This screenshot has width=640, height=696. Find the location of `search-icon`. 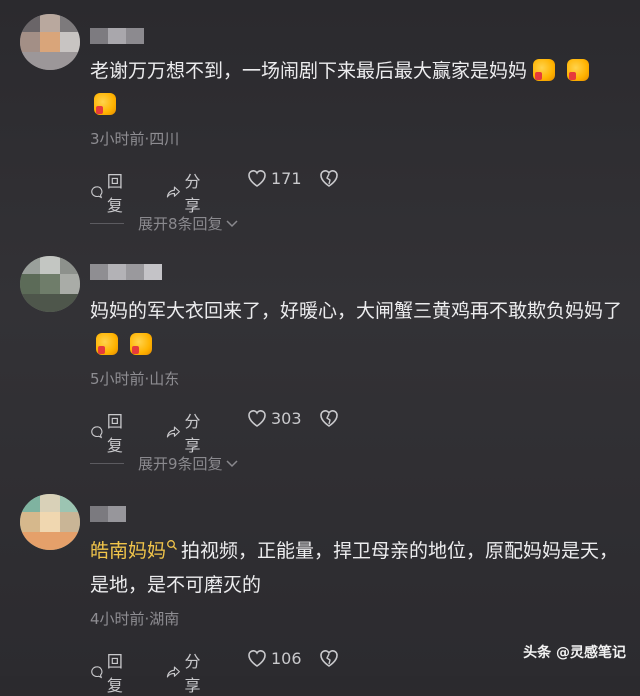

search-icon is located at coordinates (172, 545).